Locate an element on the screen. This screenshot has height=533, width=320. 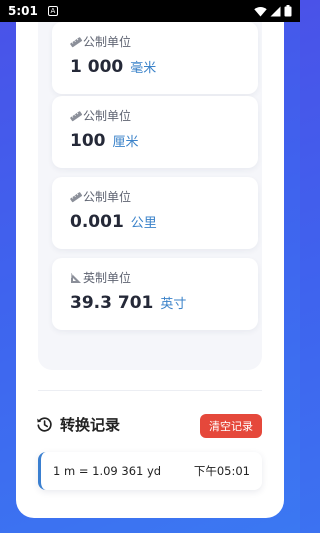
notification-letter: A is located at coordinates (53, 10).